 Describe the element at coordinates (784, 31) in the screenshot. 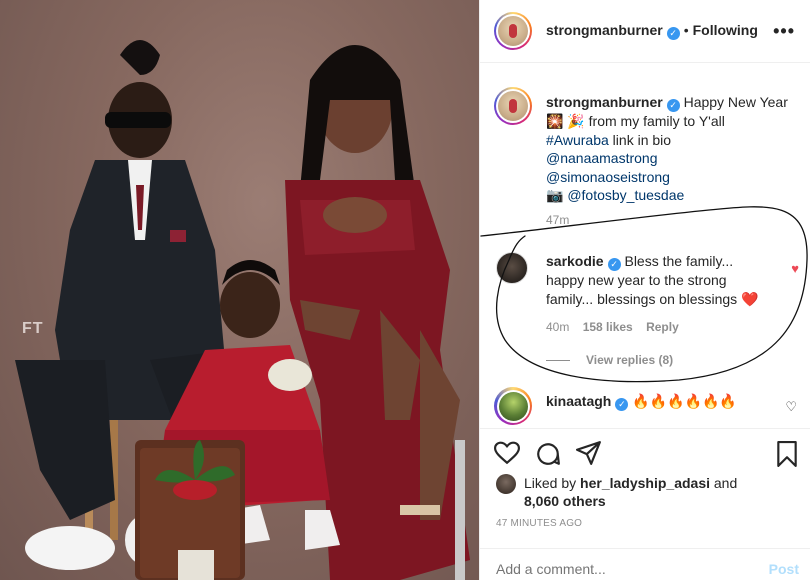

I see `more-options-icon: •••` at that location.